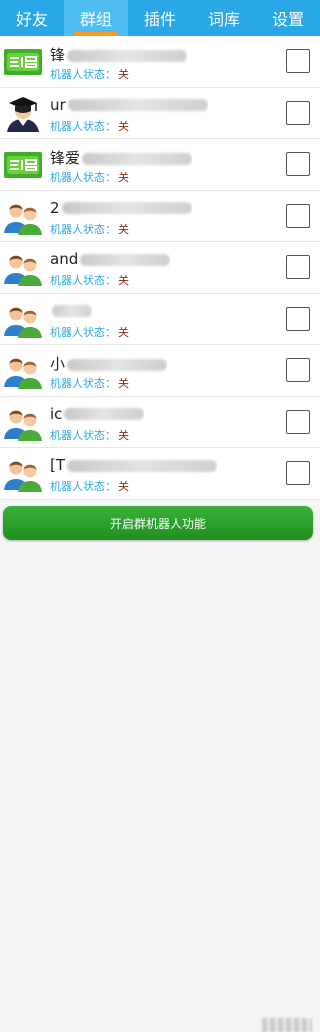  I want to click on group-row: 2 机器人状态：关, so click(160, 216).